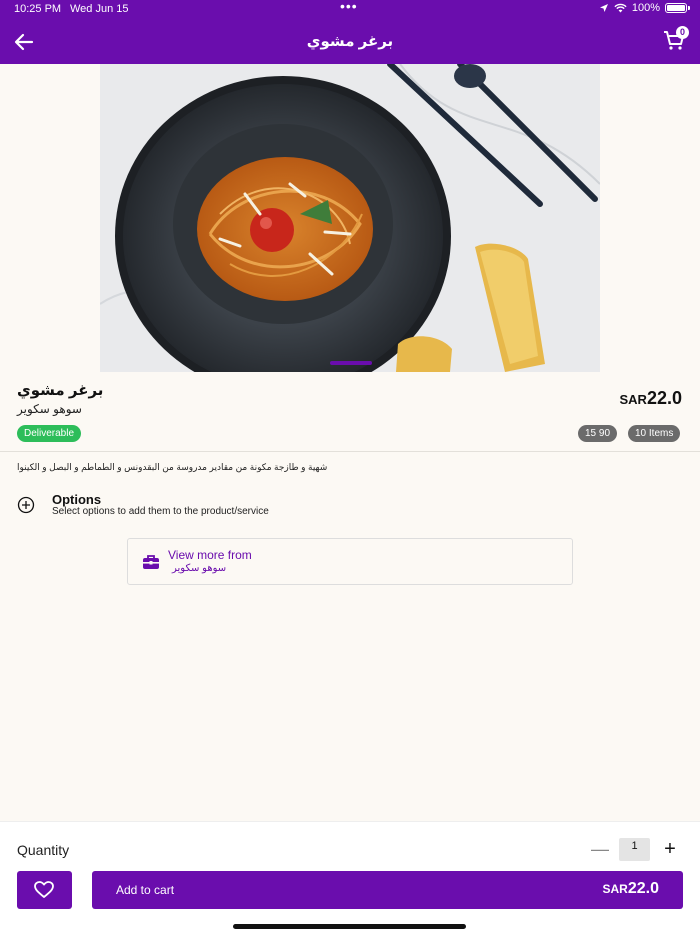 This screenshot has width=700, height=934. Describe the element at coordinates (350, 451) in the screenshot. I see `divider` at that location.